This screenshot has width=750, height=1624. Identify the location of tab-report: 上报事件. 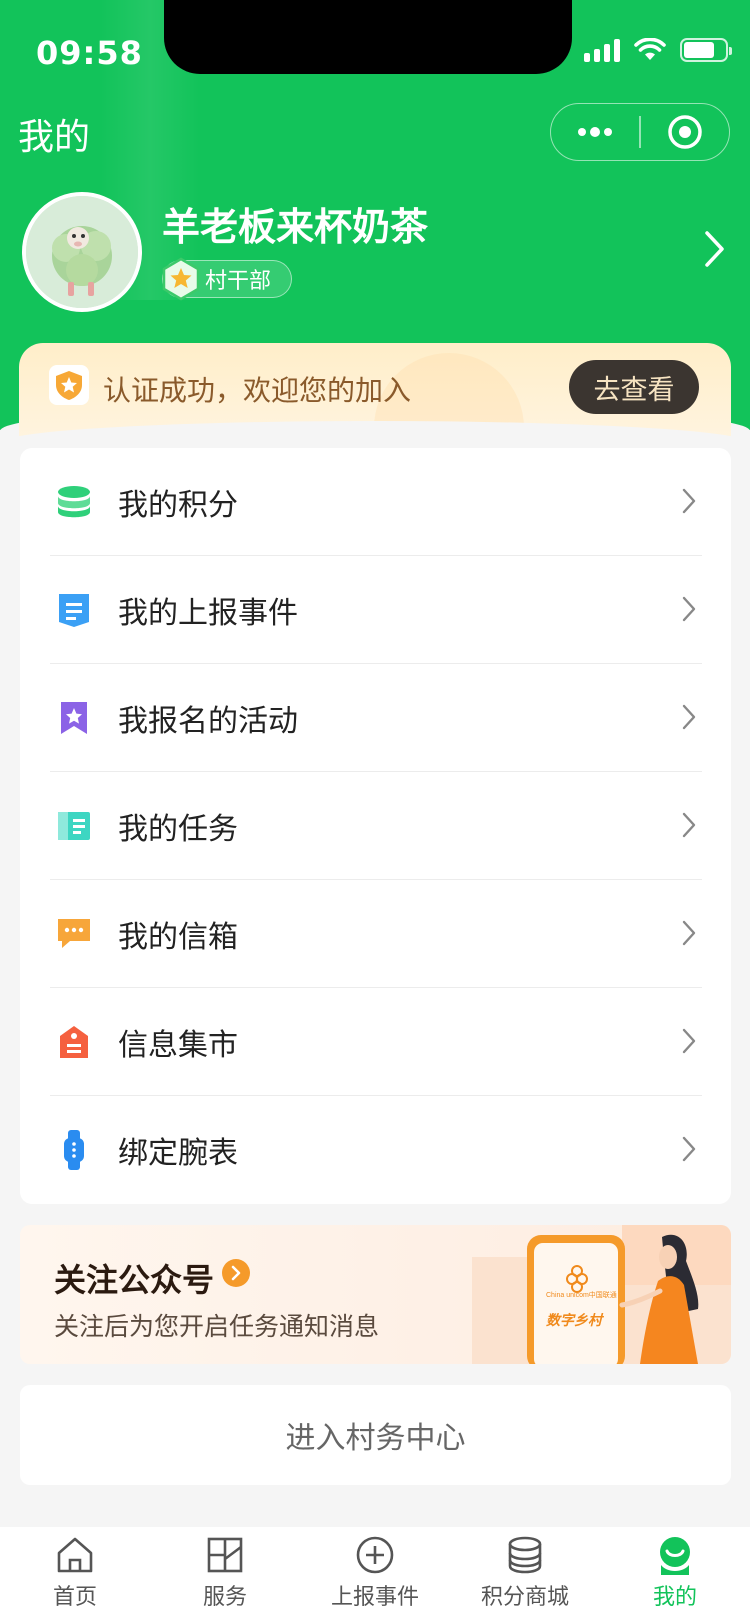
(375, 1575).